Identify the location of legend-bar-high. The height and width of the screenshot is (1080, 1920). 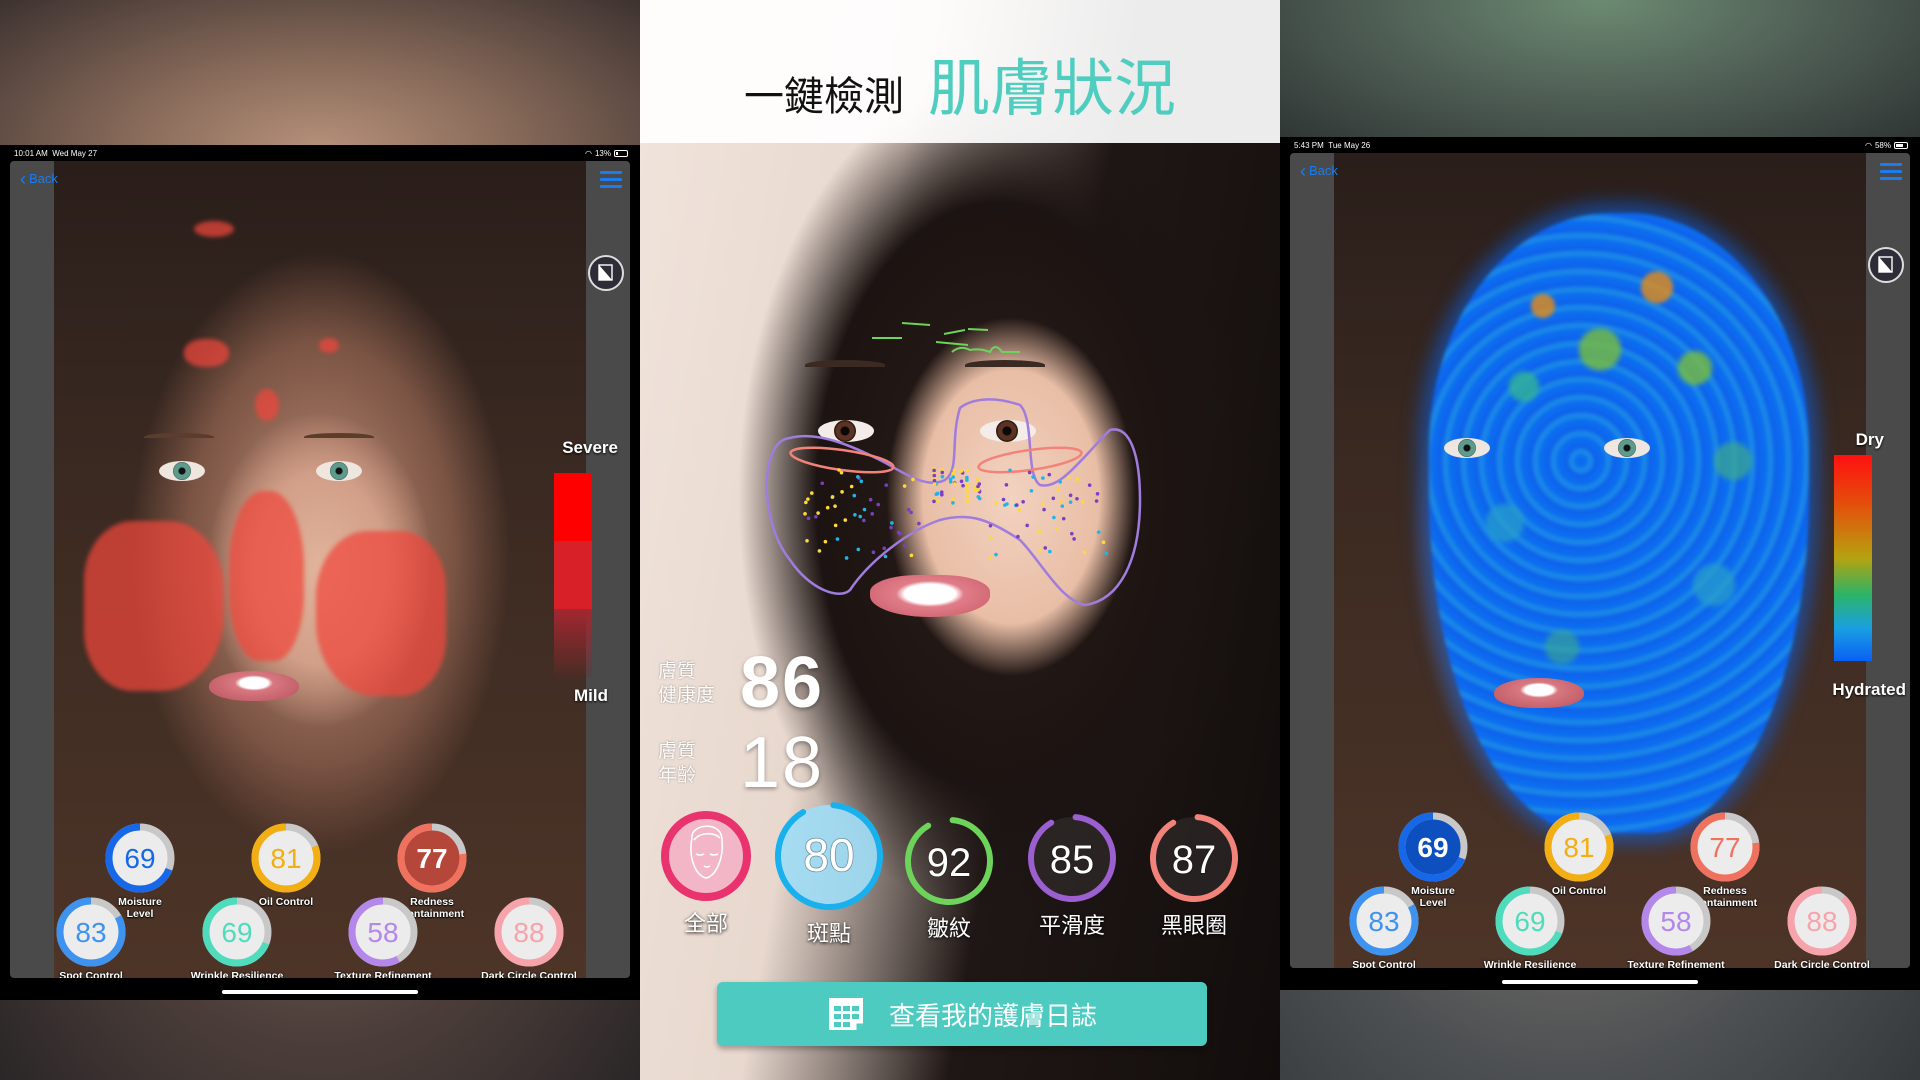
(573, 507).